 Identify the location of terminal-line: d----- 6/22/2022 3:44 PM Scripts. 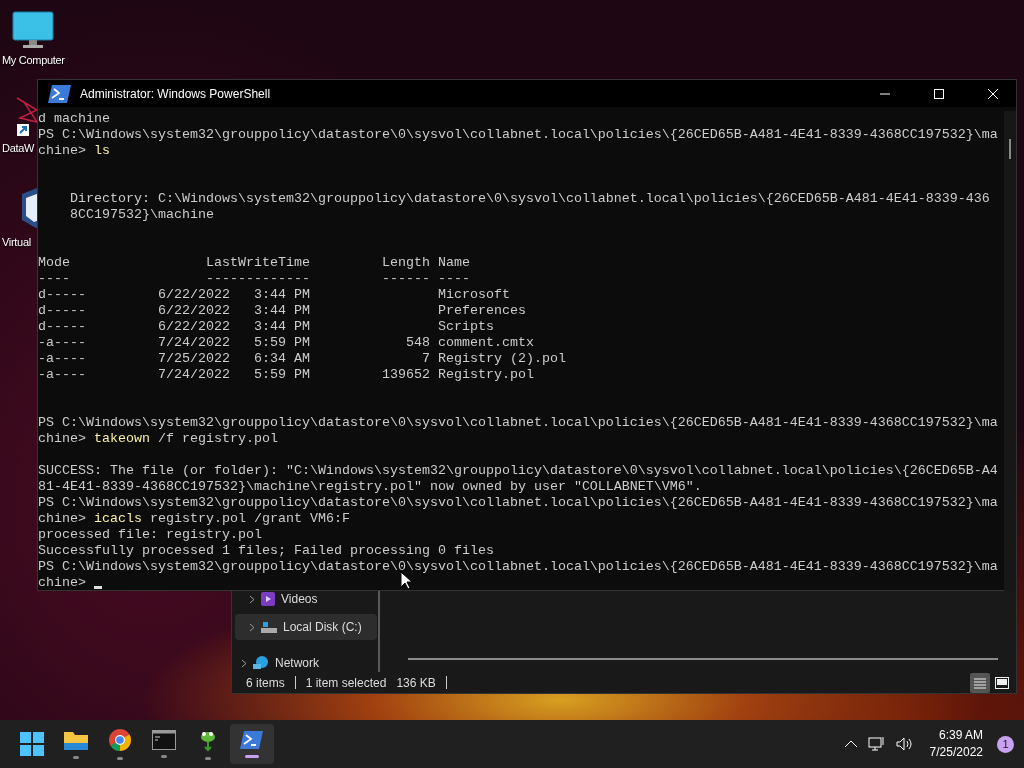
(266, 327).